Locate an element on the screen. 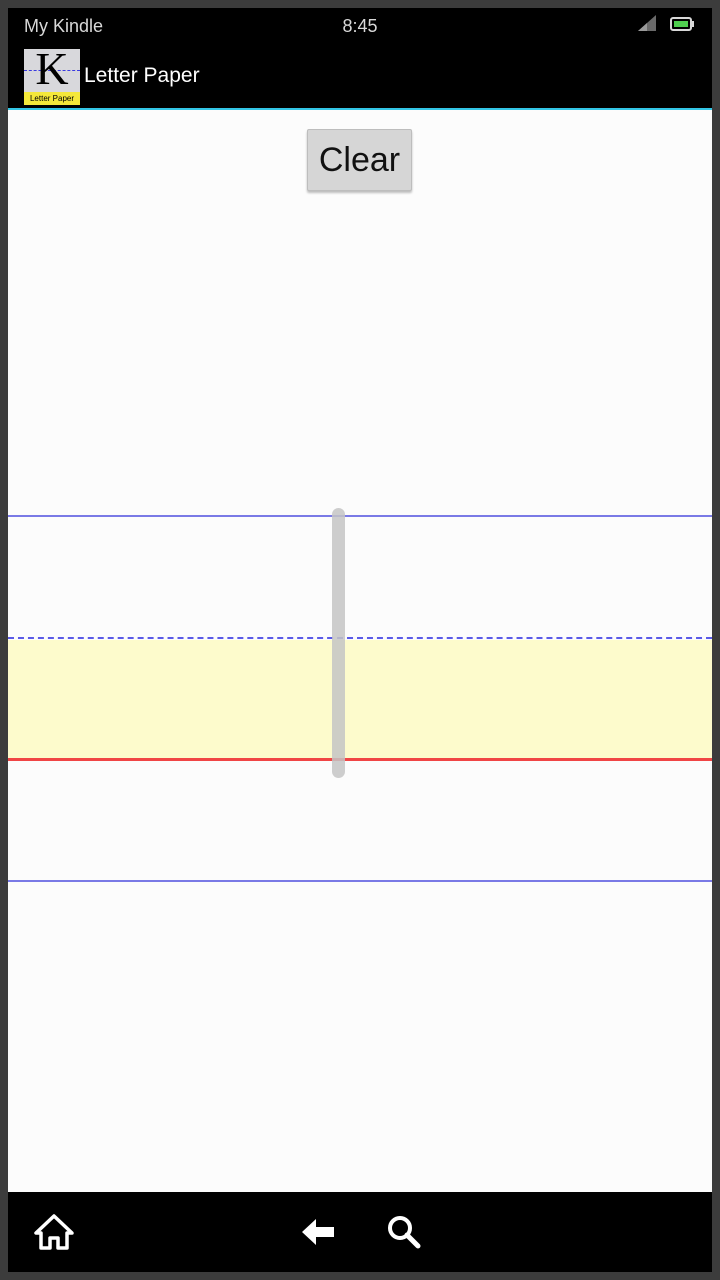  bottom-guide-line is located at coordinates (360, 881).